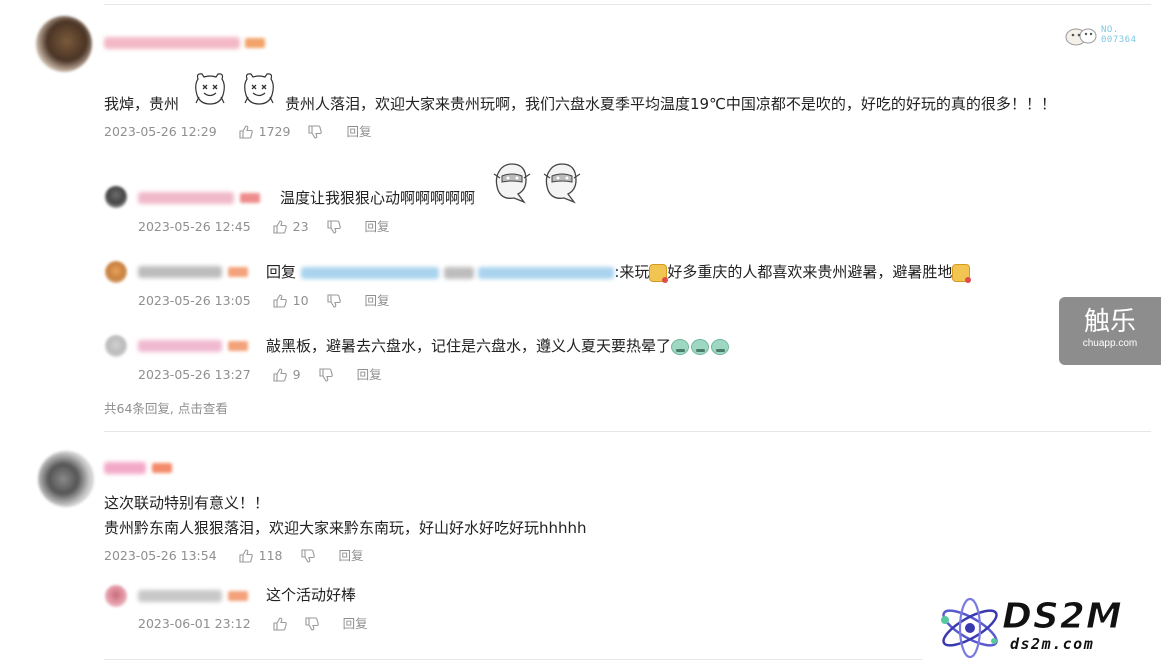  Describe the element at coordinates (300, 226) in the screenshot. I see `like-count: 23` at that location.